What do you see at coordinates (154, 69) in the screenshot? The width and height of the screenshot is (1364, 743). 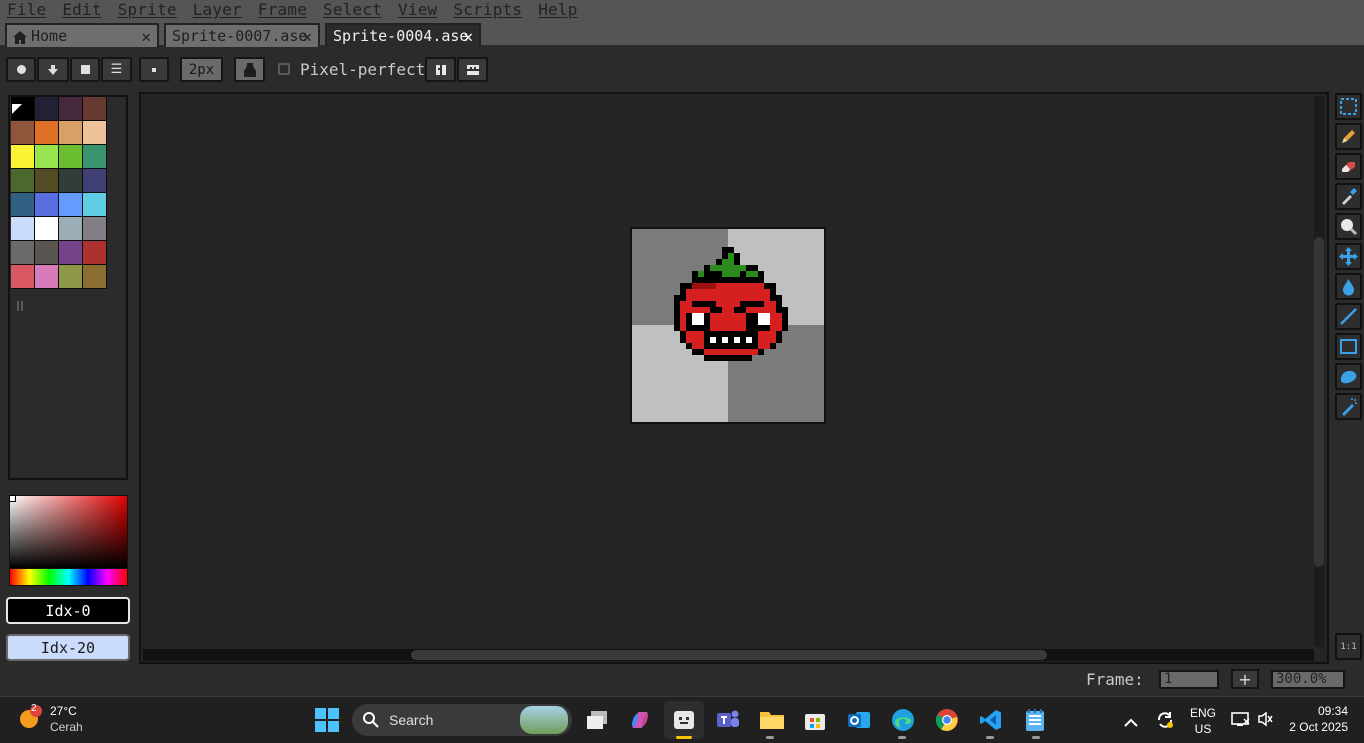 I see `brush-type-button` at bounding box center [154, 69].